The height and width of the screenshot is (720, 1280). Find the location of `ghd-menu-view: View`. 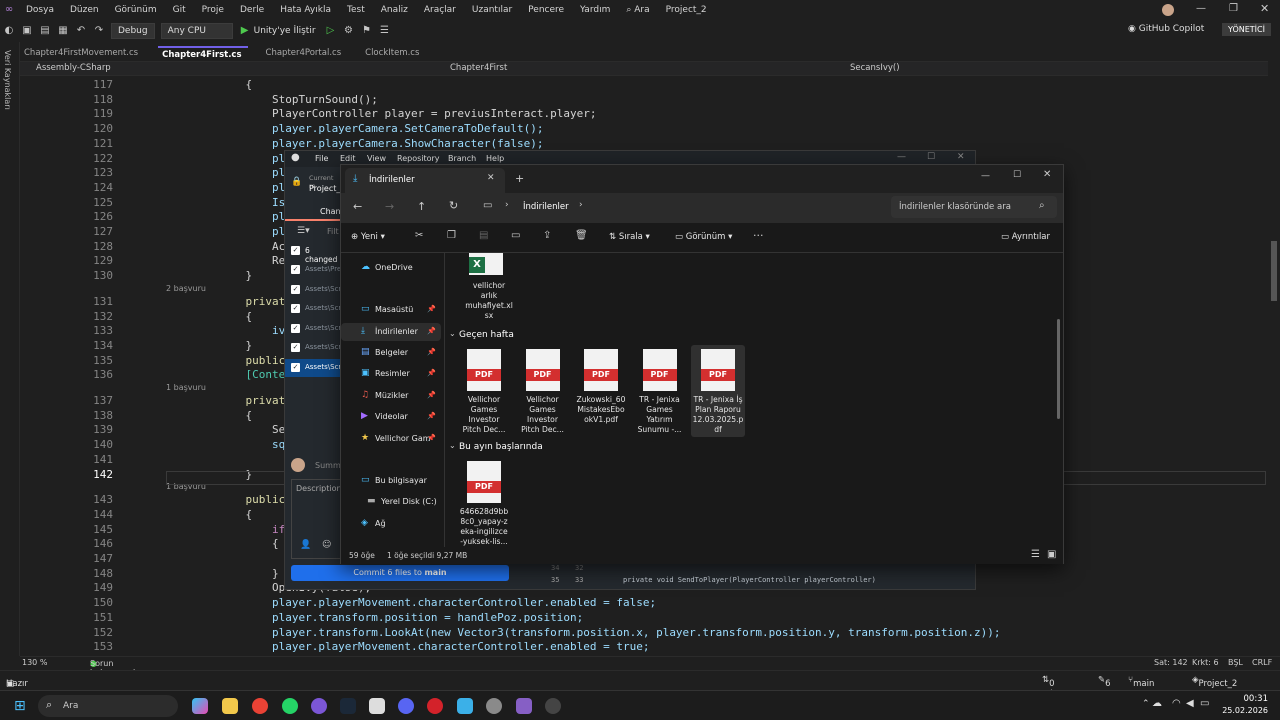

ghd-menu-view: View is located at coordinates (376, 158).